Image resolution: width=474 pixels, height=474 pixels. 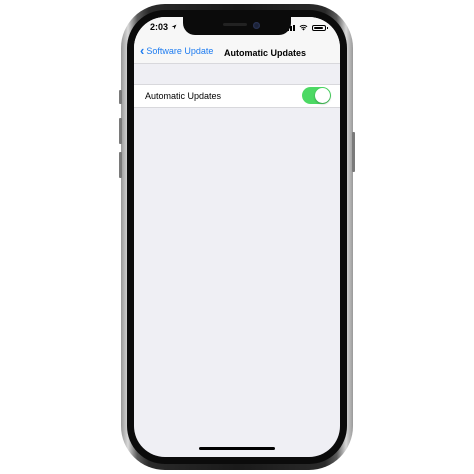 What do you see at coordinates (120, 131) in the screenshot?
I see `volume-up-button` at bounding box center [120, 131].